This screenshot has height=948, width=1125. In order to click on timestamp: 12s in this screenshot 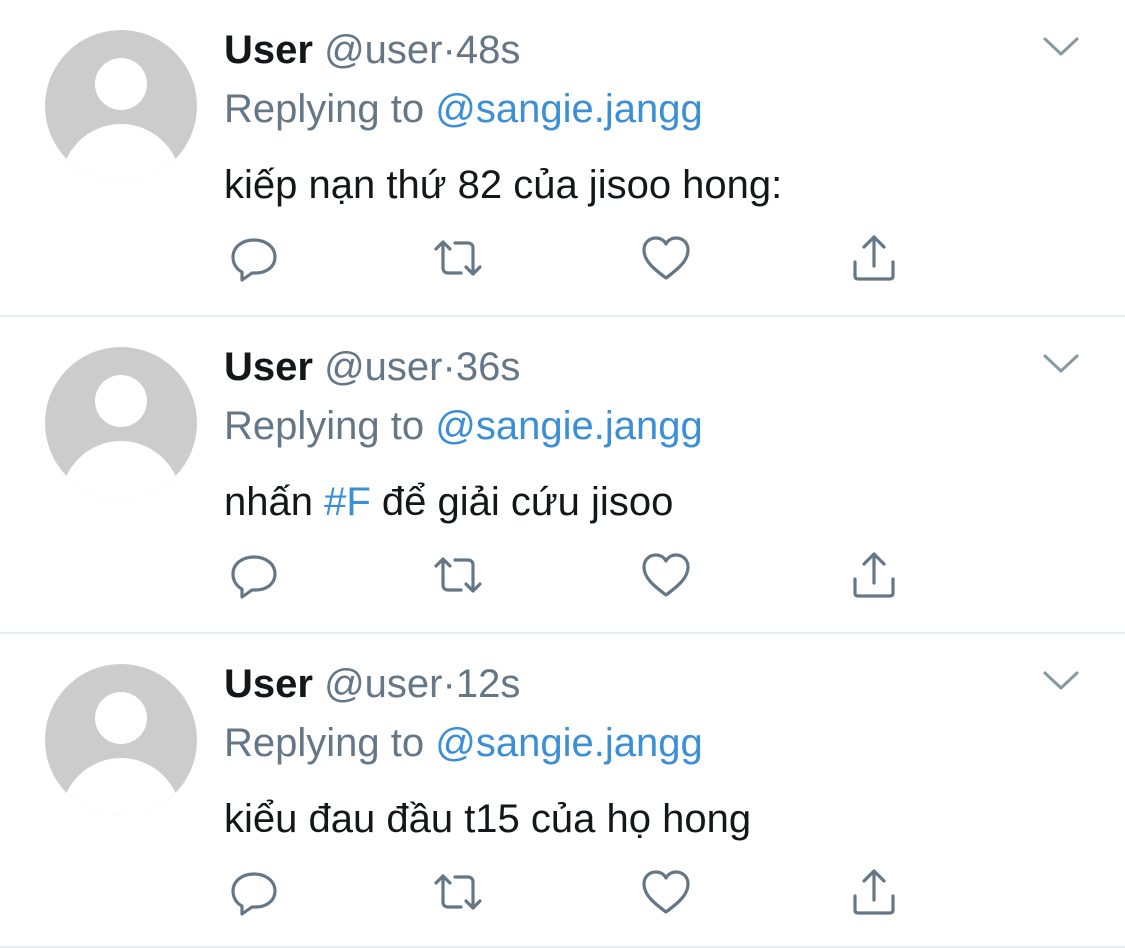, I will do `click(488, 684)`.